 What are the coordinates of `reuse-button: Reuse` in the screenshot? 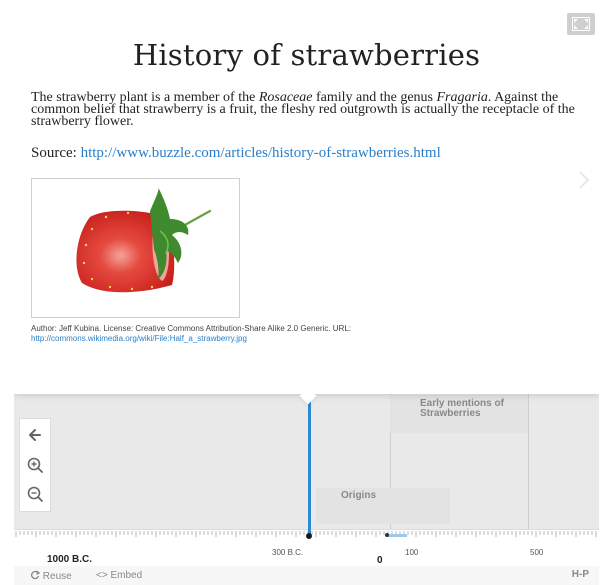 It's located at (51, 576).